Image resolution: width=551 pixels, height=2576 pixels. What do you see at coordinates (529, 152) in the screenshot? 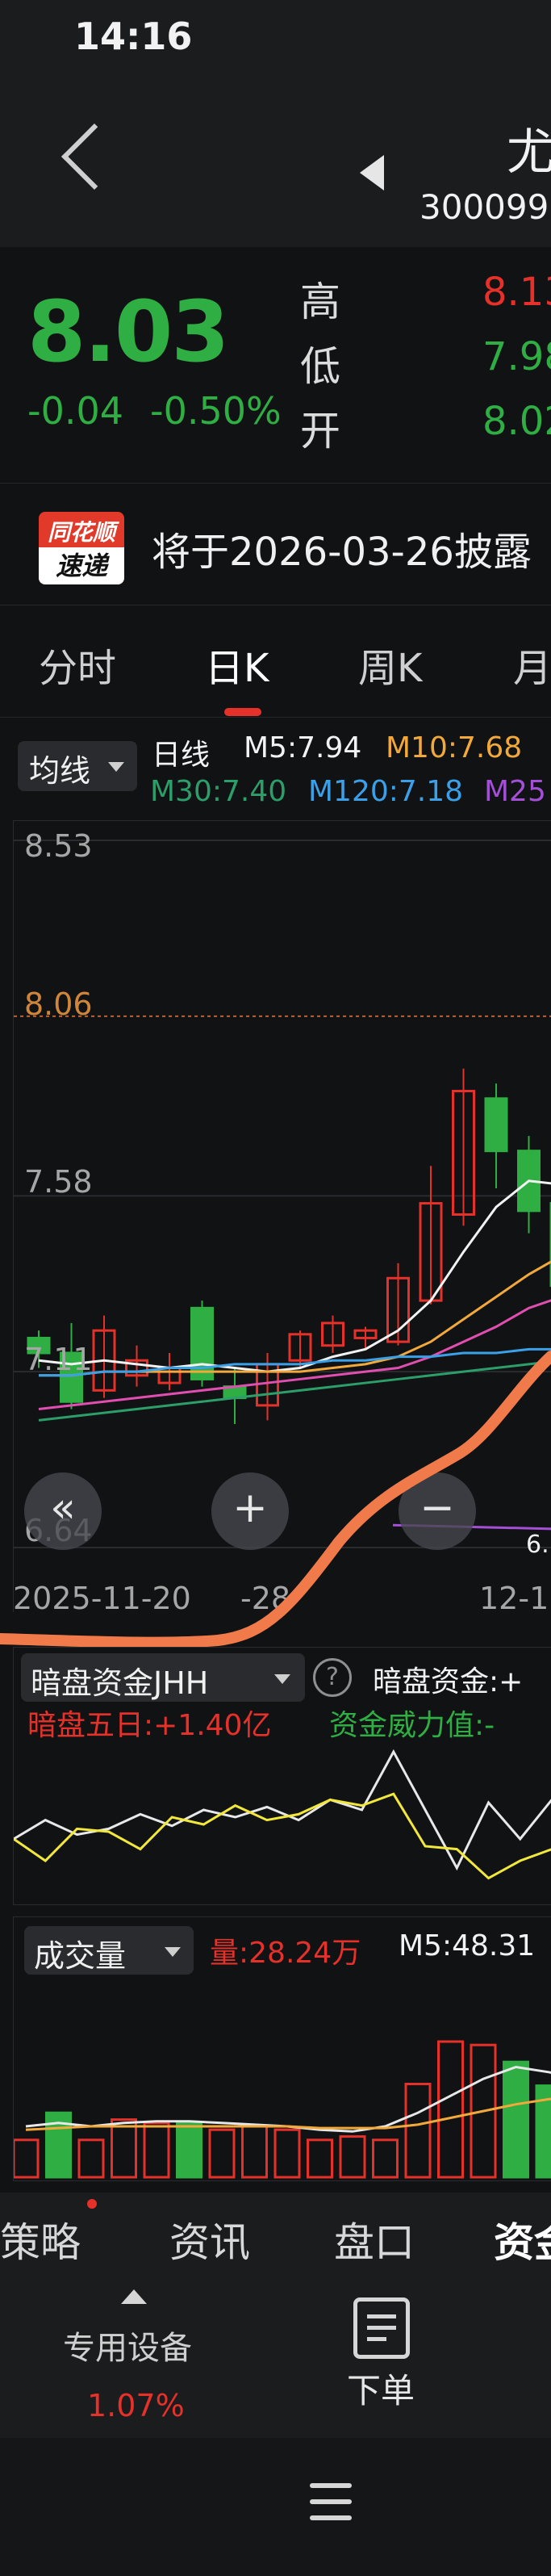
I see `stock-name: 尤` at bounding box center [529, 152].